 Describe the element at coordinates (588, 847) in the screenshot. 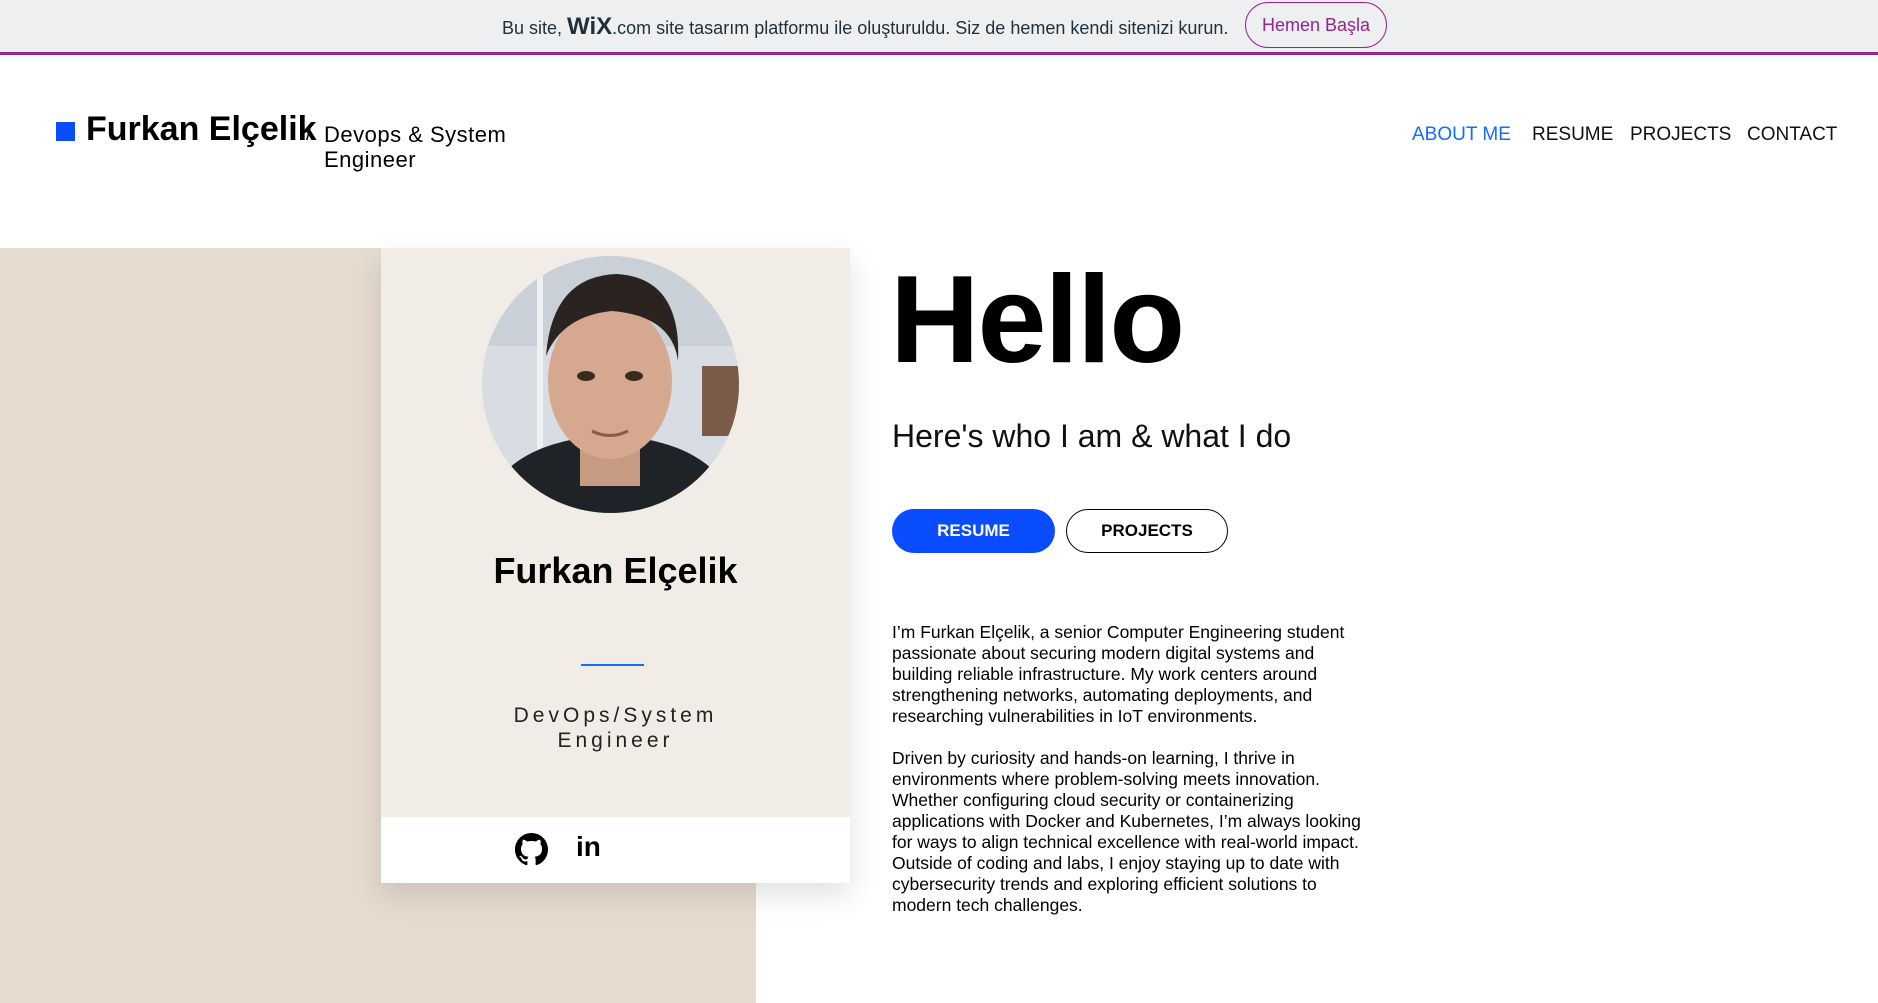

I see `linkedin-icon: in` at that location.